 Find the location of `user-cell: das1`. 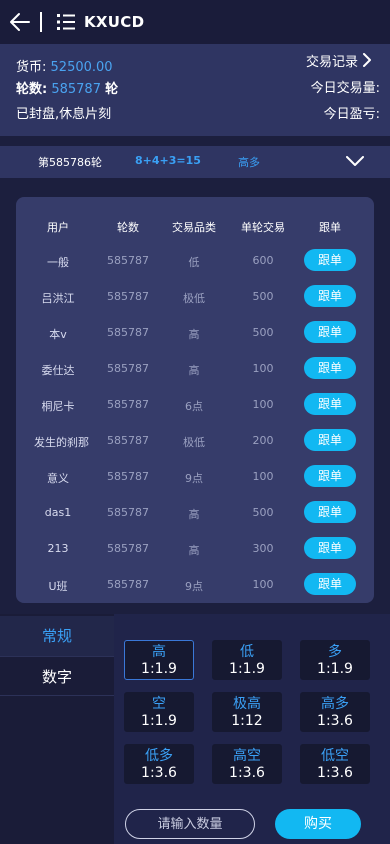

user-cell: das1 is located at coordinates (58, 512).